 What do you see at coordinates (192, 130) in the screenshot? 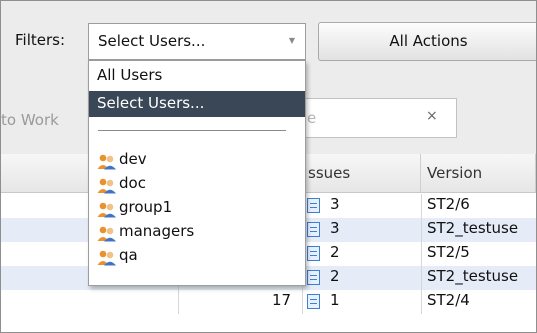
I see `menu-divider` at bounding box center [192, 130].